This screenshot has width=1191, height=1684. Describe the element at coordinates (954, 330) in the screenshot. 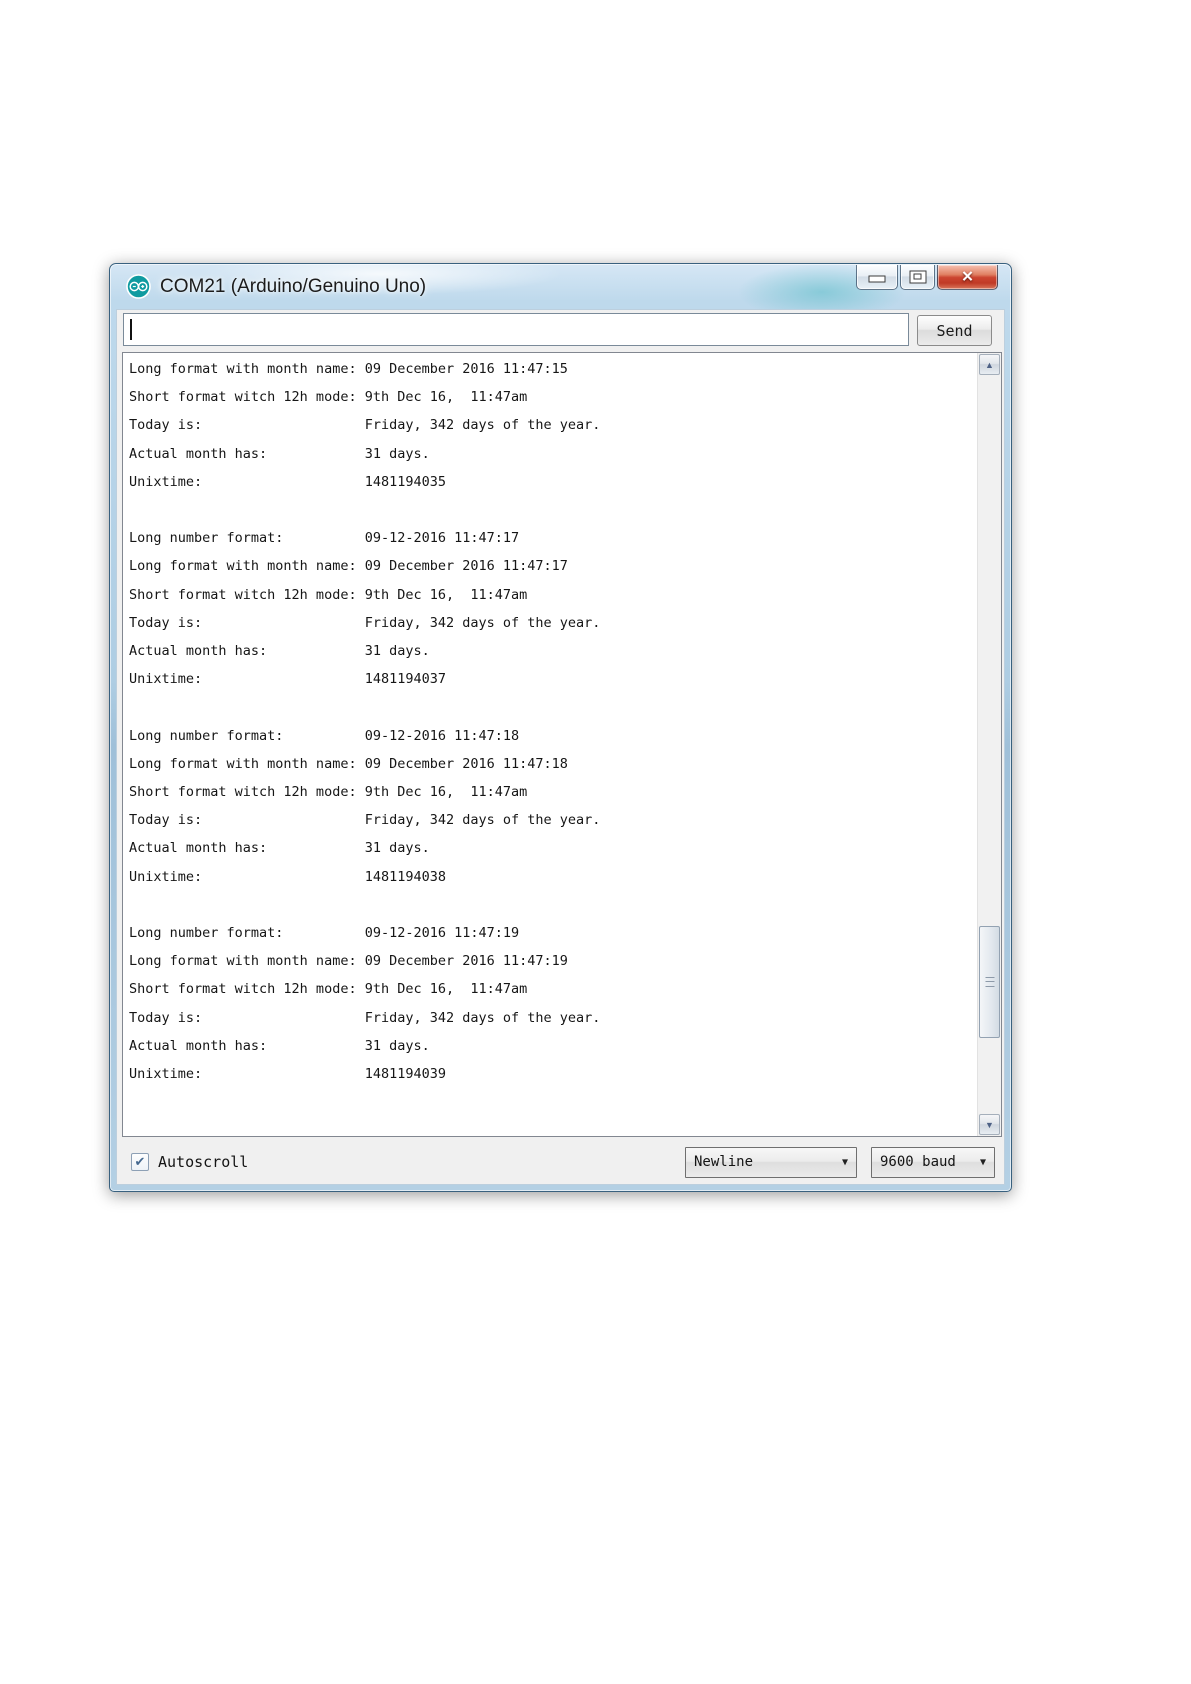

I see `send-button: Send` at that location.